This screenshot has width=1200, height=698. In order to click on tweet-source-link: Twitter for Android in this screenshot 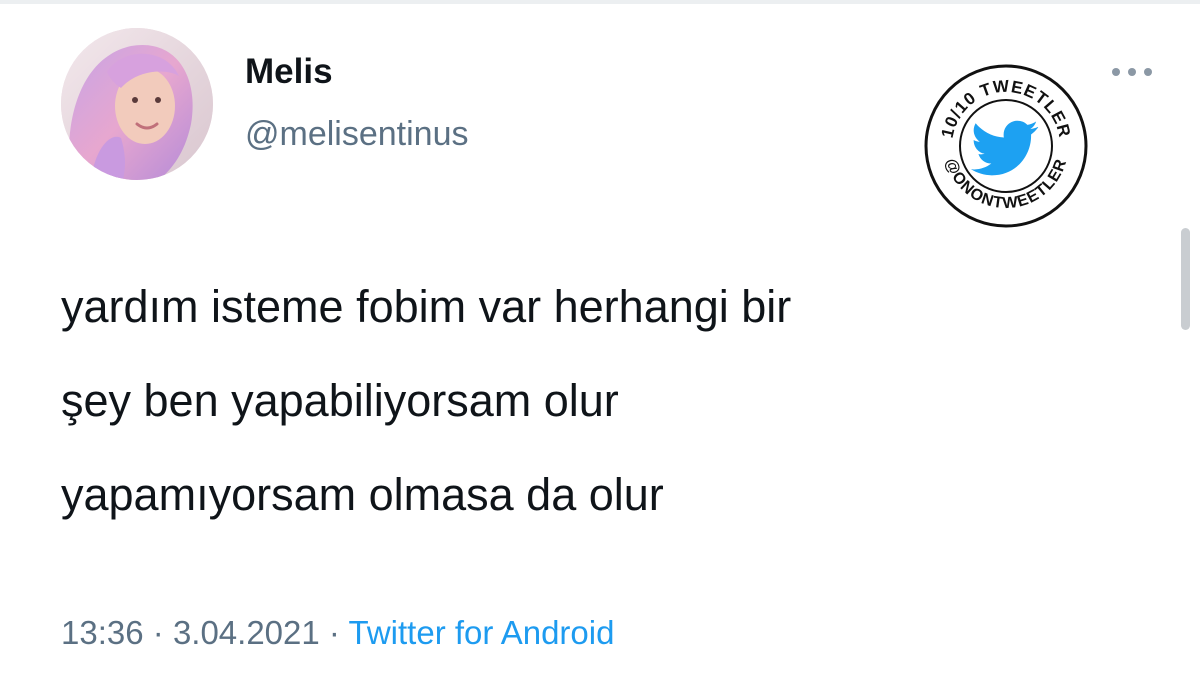, I will do `click(482, 632)`.